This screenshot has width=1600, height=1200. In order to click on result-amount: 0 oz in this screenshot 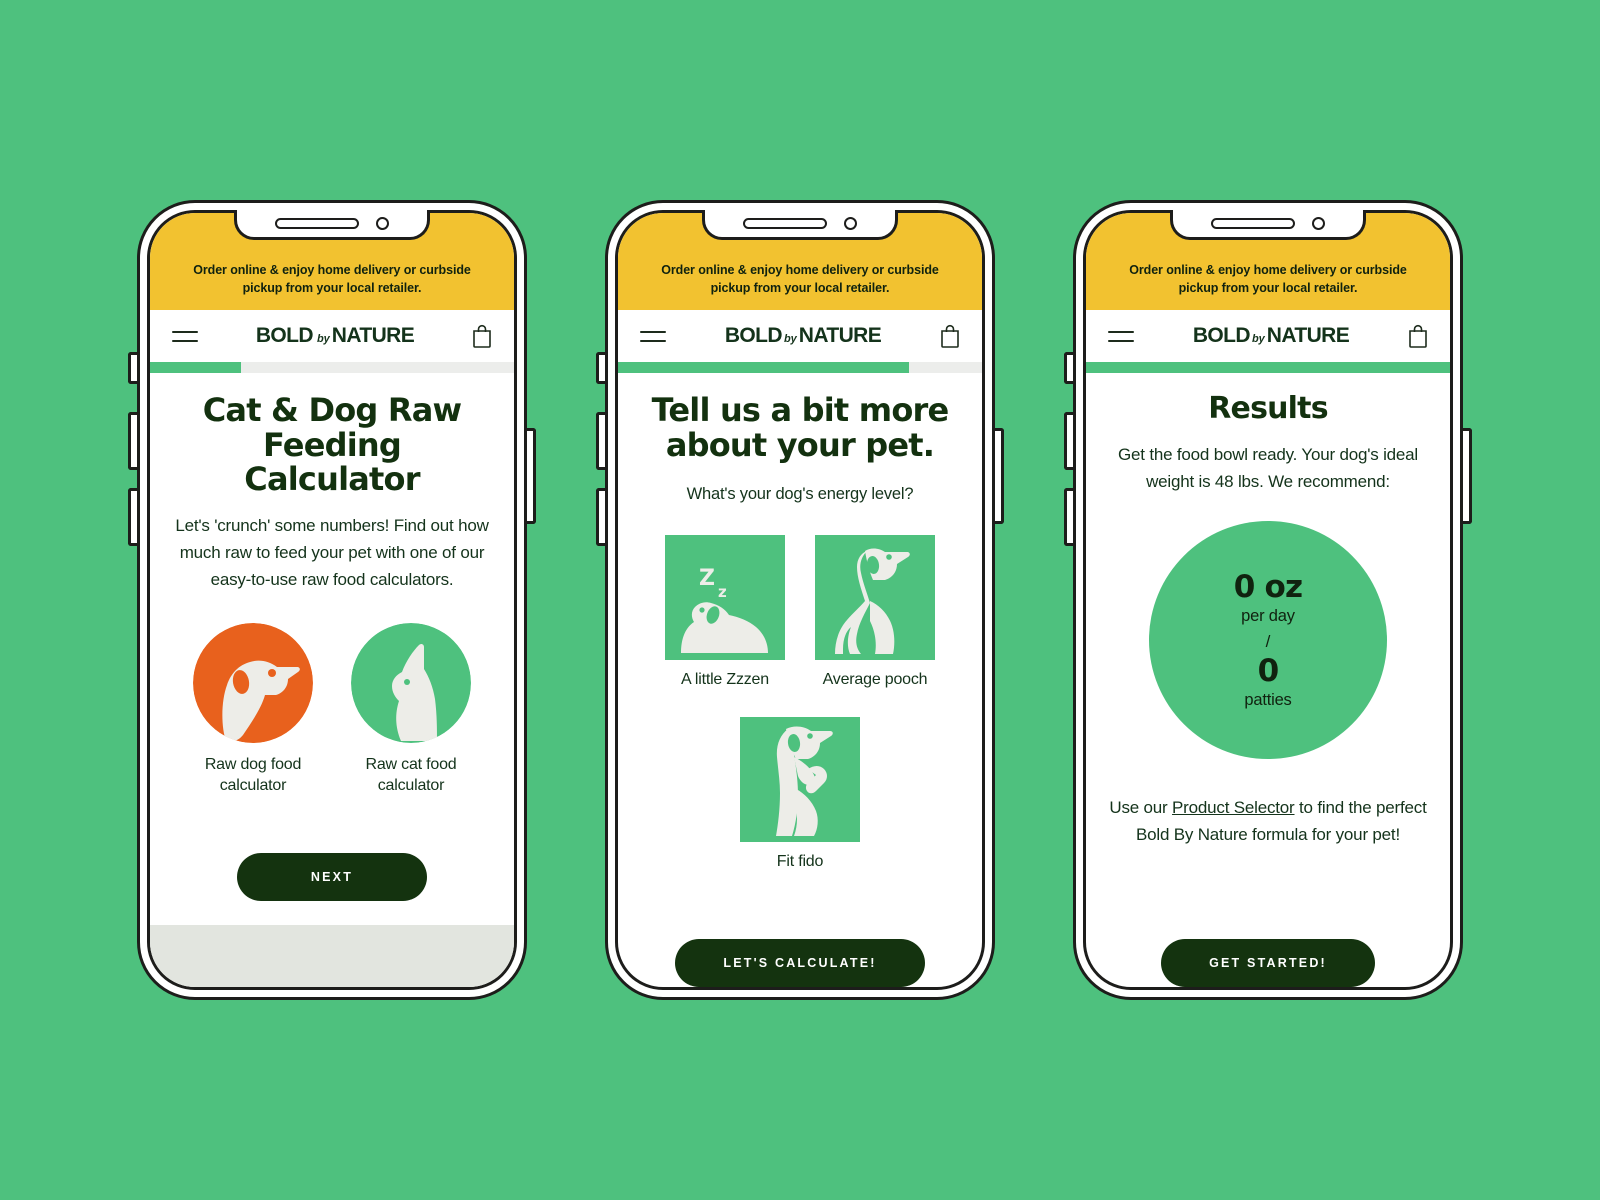, I will do `click(1268, 587)`.